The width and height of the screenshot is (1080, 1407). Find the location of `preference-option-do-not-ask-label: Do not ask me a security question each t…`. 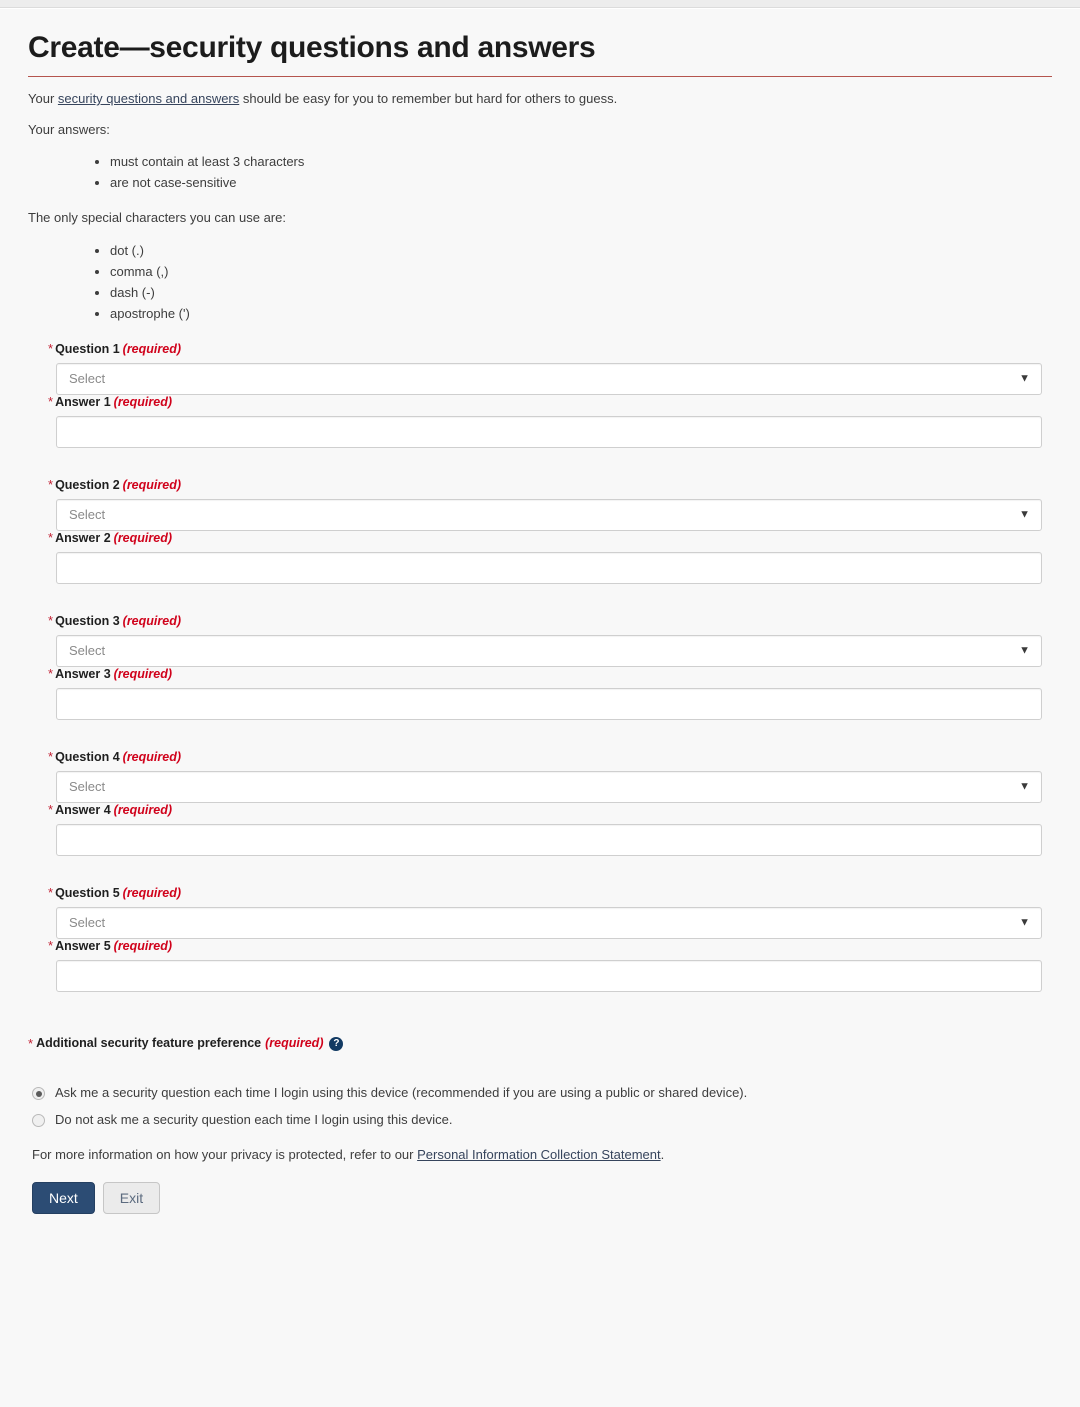

preference-option-do-not-ask-label: Do not ask me a security question each t… is located at coordinates (254, 1120).